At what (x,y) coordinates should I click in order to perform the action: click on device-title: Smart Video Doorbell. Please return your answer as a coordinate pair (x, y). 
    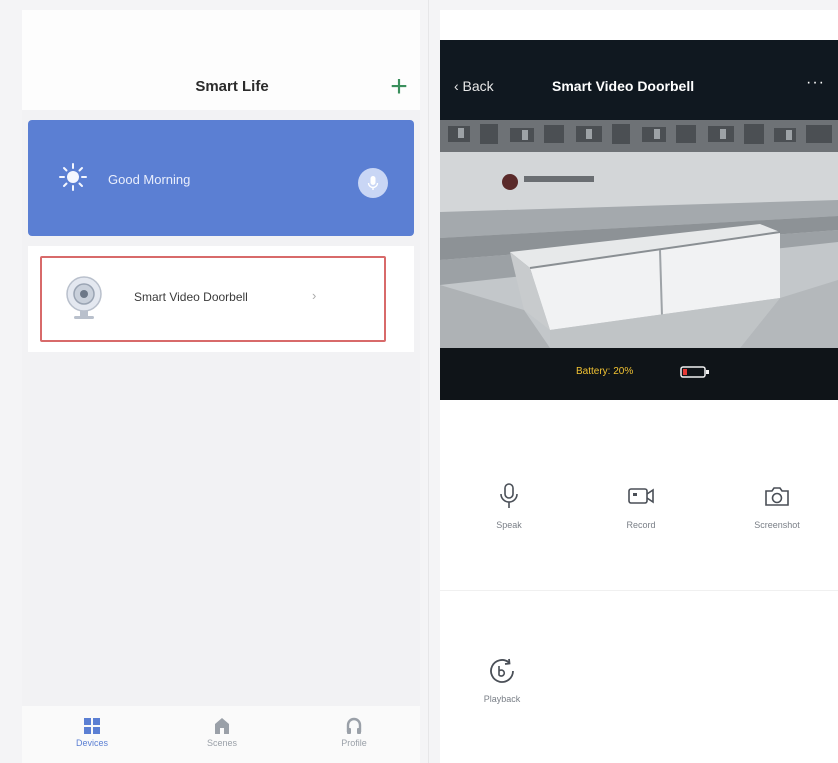
    Looking at the image, I should click on (623, 86).